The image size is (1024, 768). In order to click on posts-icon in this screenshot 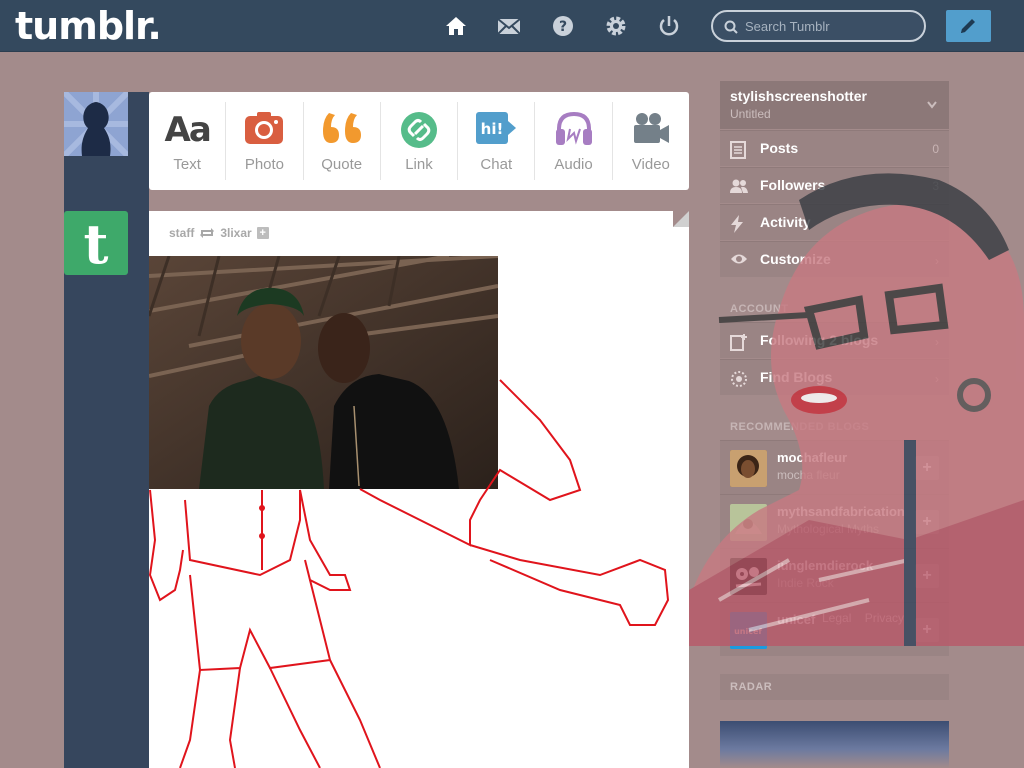, I will do `click(738, 150)`.